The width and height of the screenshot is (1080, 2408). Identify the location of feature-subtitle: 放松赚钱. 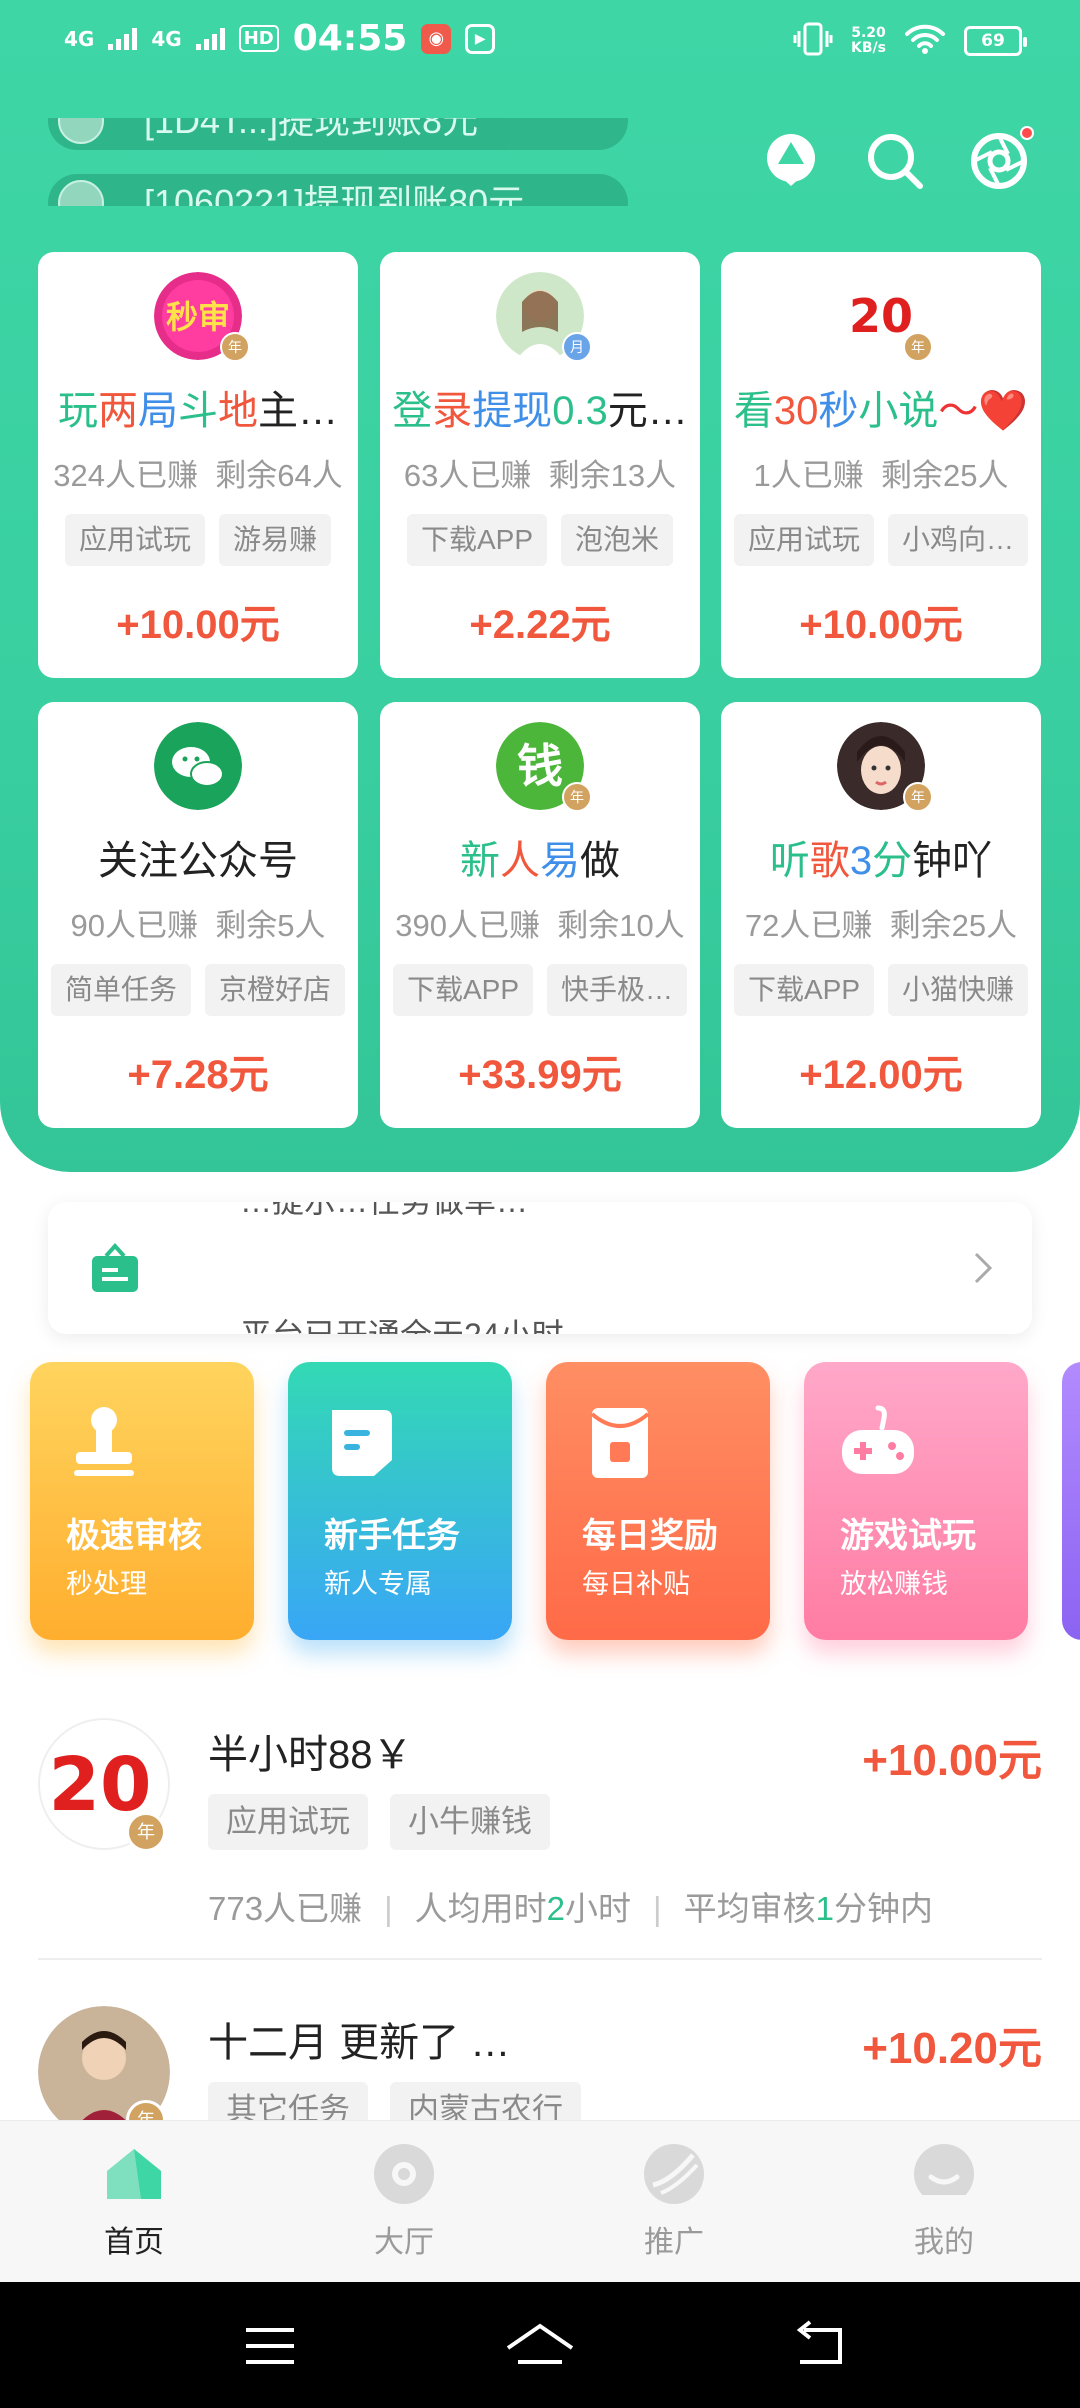
(894, 1584).